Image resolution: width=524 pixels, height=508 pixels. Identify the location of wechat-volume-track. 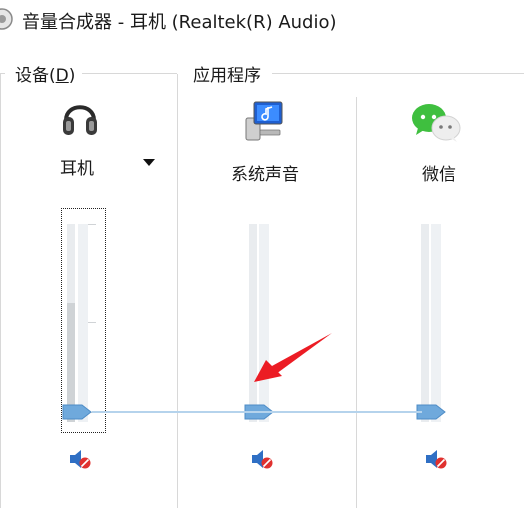
(436, 323).